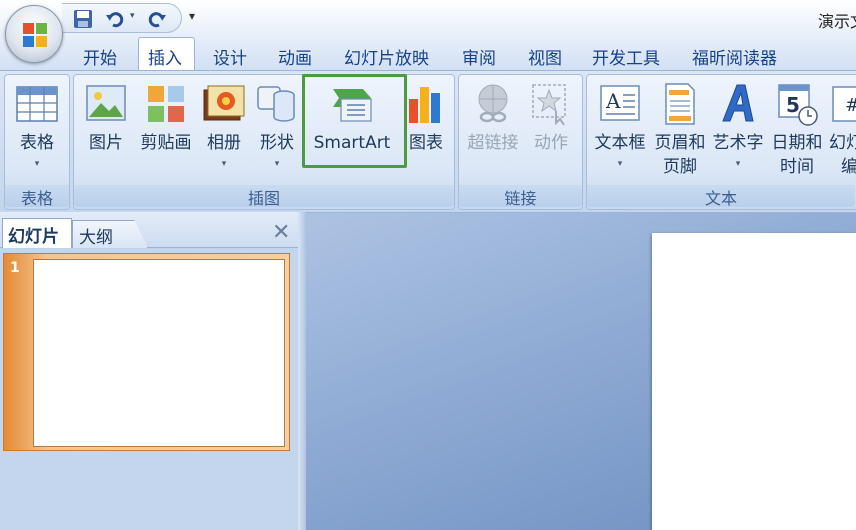 The height and width of the screenshot is (530, 856). What do you see at coordinates (277, 164) in the screenshot?
I see `shapes-dropdown-icon: ▾` at bounding box center [277, 164].